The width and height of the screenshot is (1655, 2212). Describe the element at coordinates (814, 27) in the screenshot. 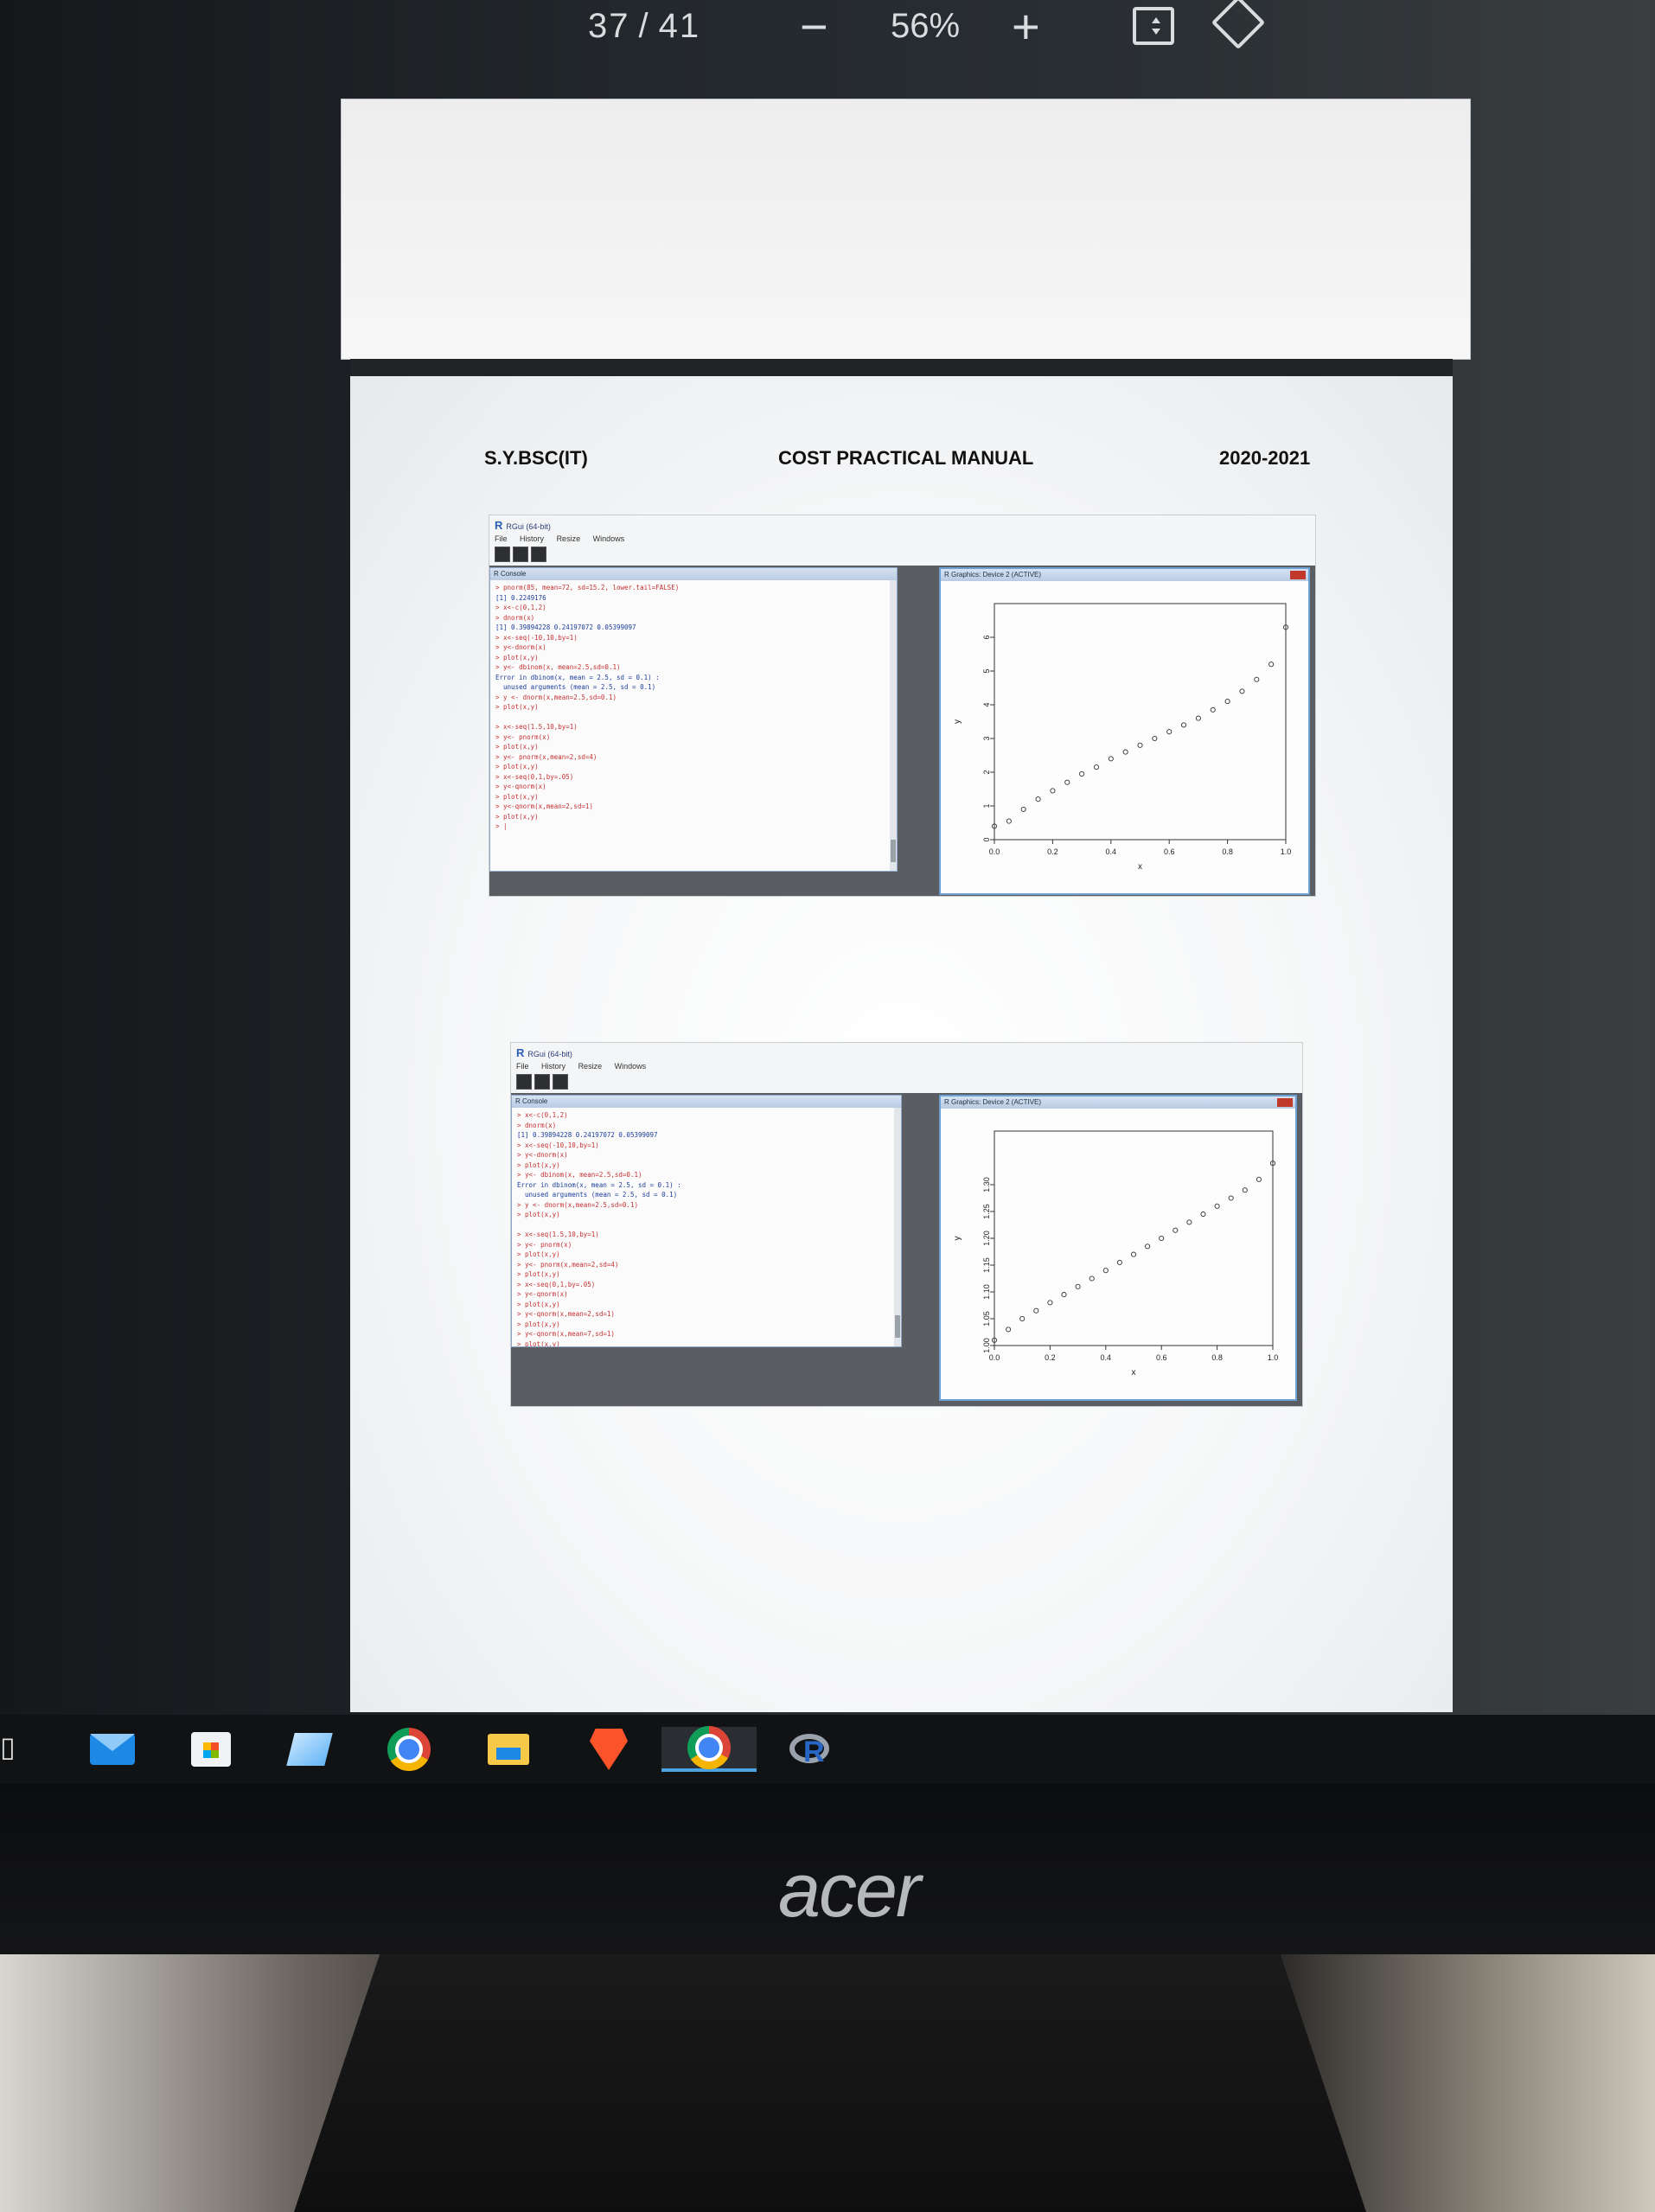

I see `zoom-out-button: −` at that location.